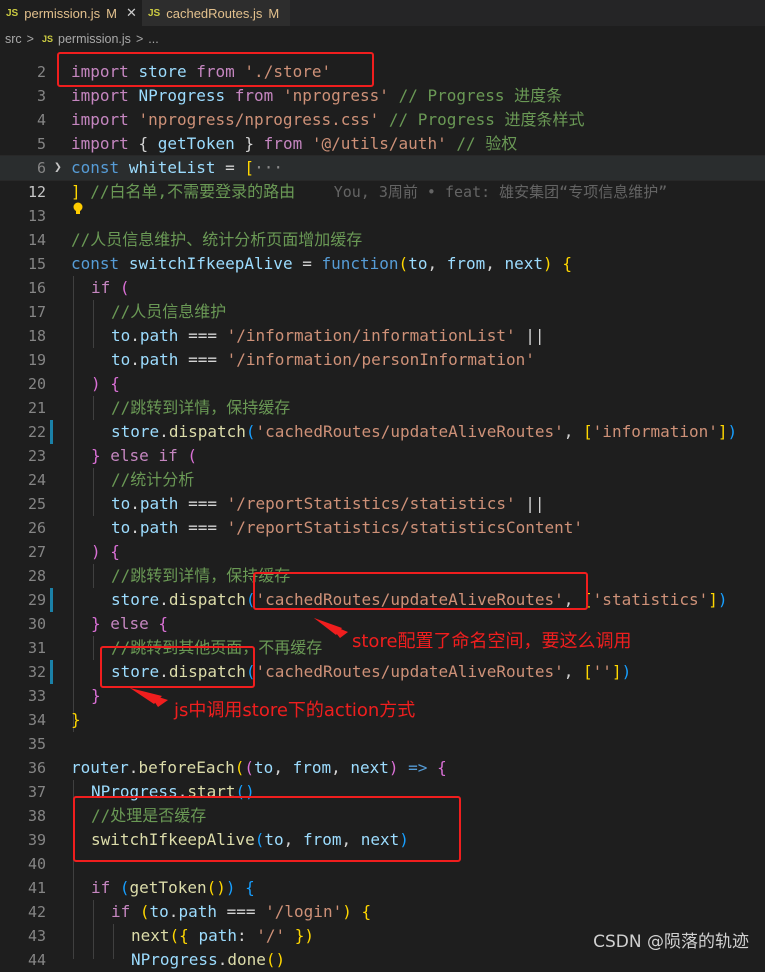  Describe the element at coordinates (382, 744) in the screenshot. I see `code-line: 35` at that location.